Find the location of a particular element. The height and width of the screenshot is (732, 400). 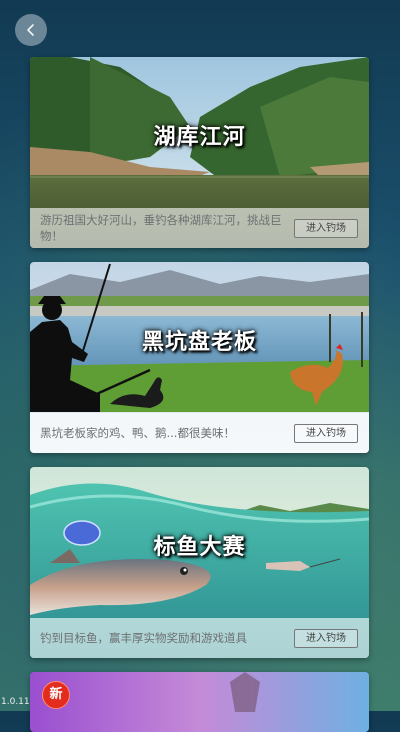

card-description: 钓到目标鱼，赢丰厚实物奖励和游戏道具 is located at coordinates (143, 638).